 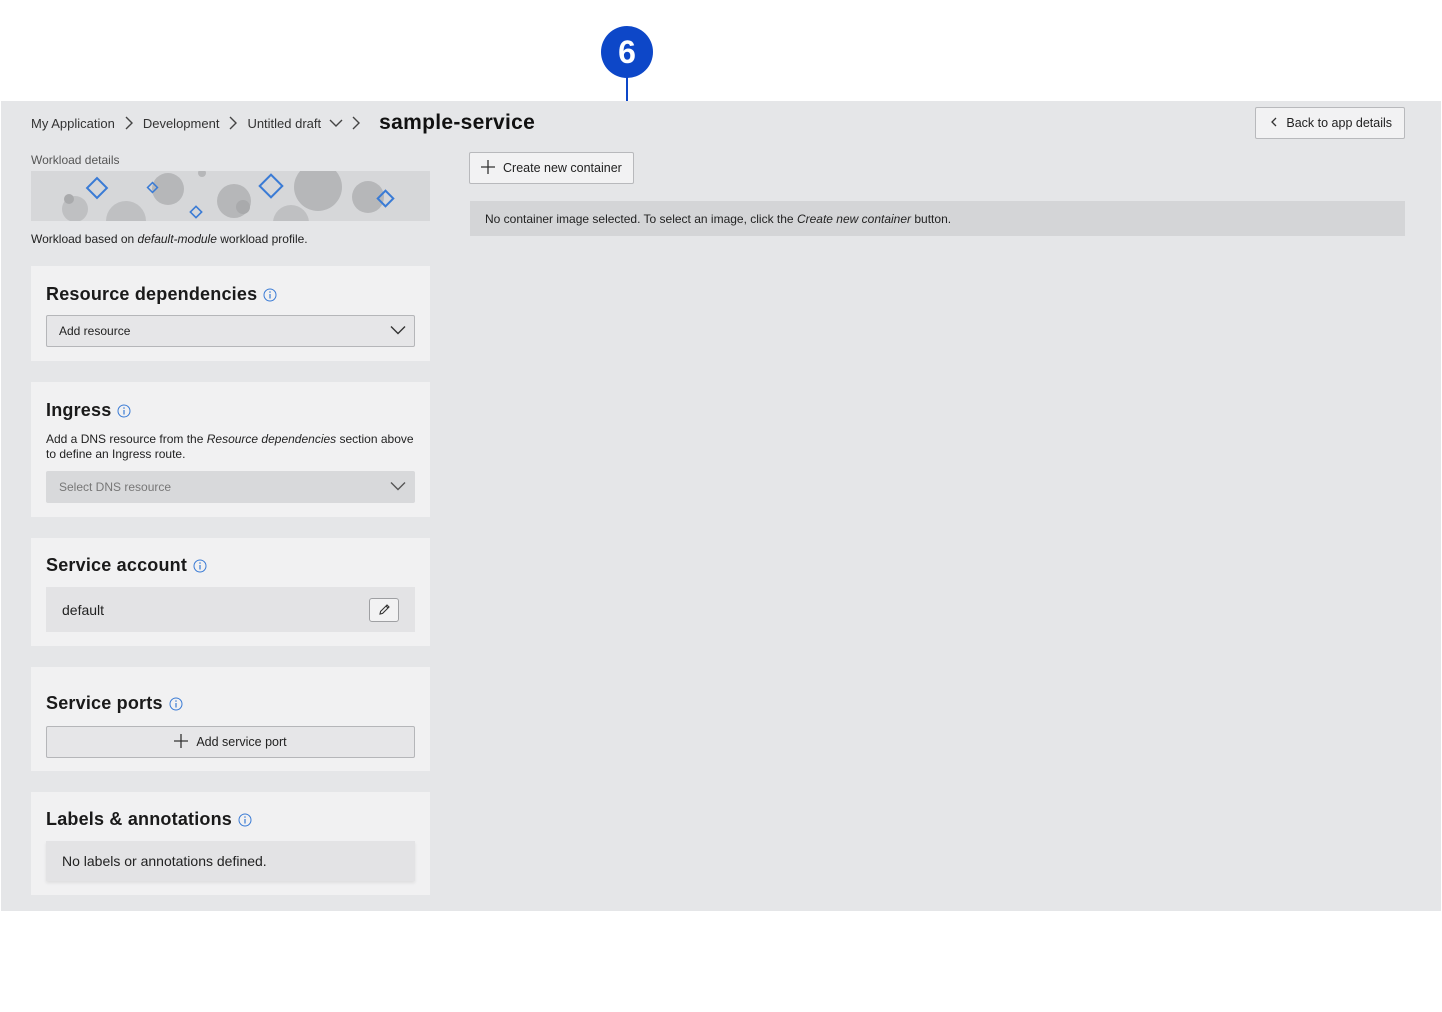 I want to click on service-account-title: Service account, so click(x=126, y=565).